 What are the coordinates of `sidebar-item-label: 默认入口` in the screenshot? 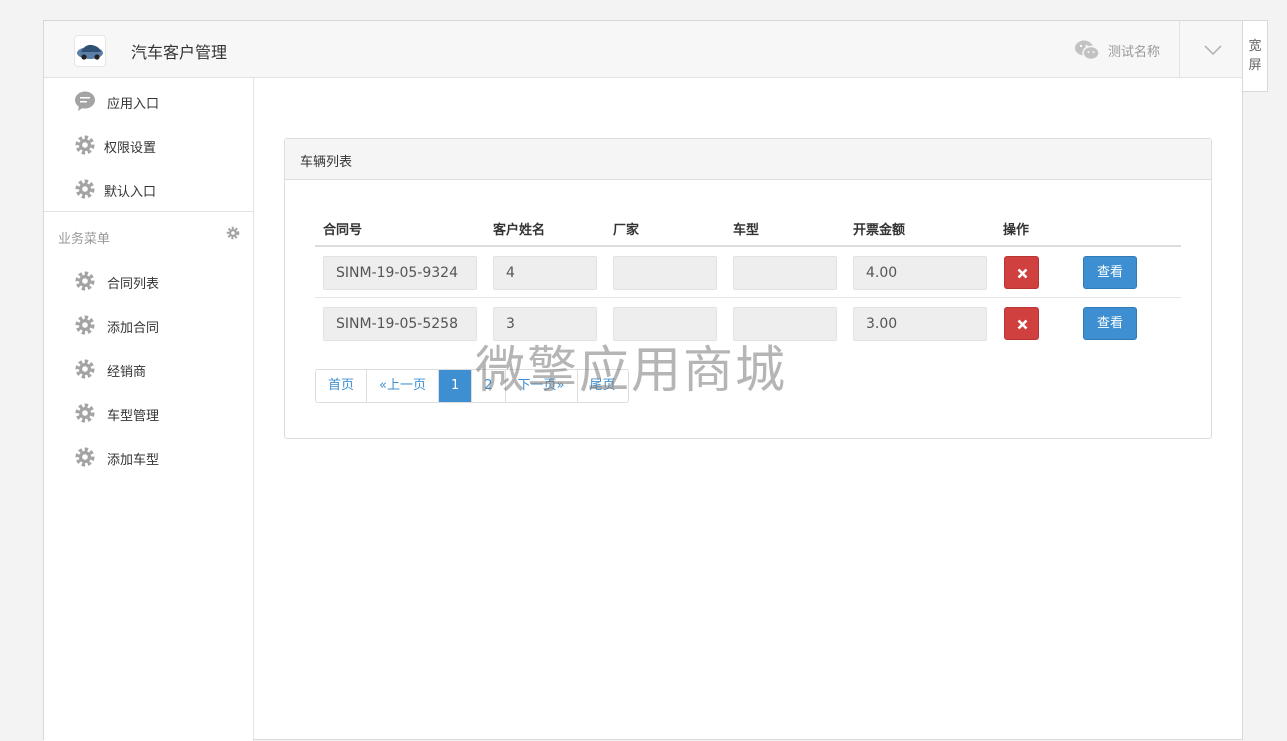 It's located at (130, 192).